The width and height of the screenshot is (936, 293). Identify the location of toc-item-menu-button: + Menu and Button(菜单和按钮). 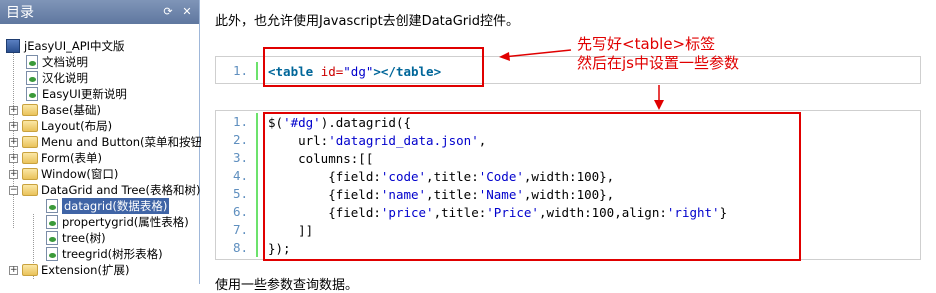
(108, 142).